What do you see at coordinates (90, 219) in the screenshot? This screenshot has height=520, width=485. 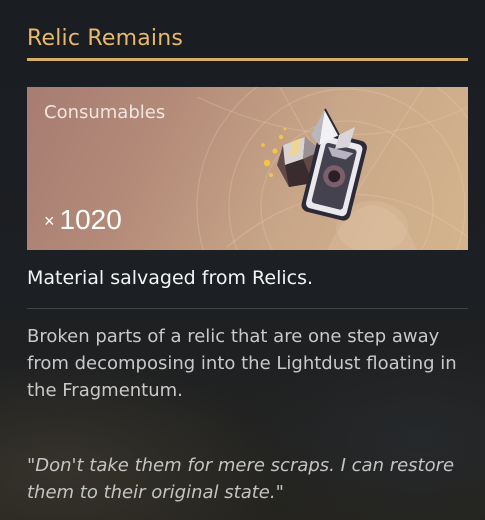 I see `quantity-value: 1020` at bounding box center [90, 219].